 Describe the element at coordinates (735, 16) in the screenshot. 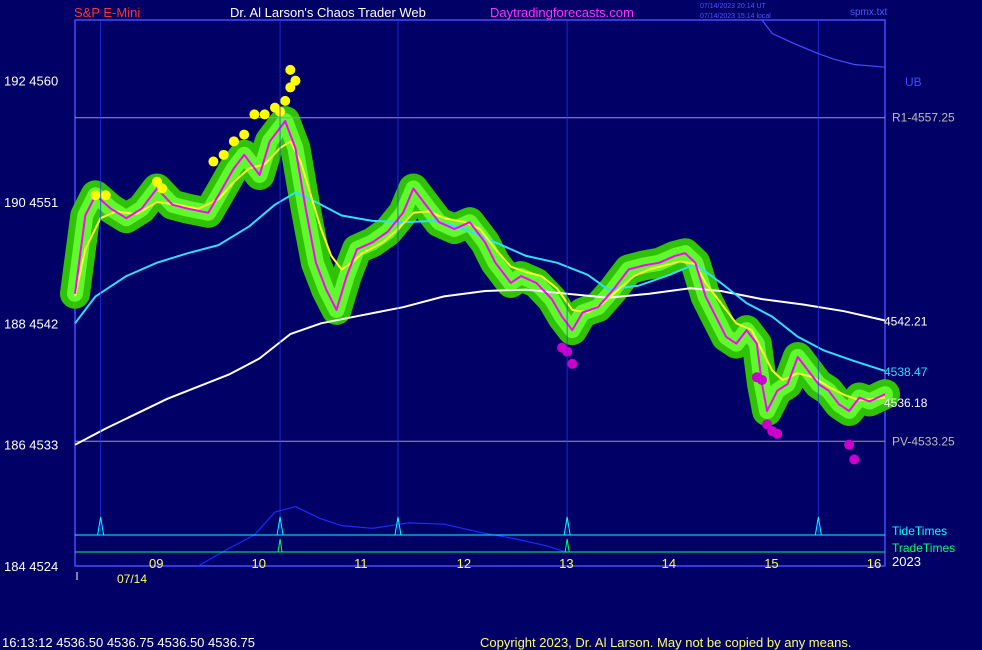

I see `timestamp-local: 07/14/2023 15:14 local` at that location.